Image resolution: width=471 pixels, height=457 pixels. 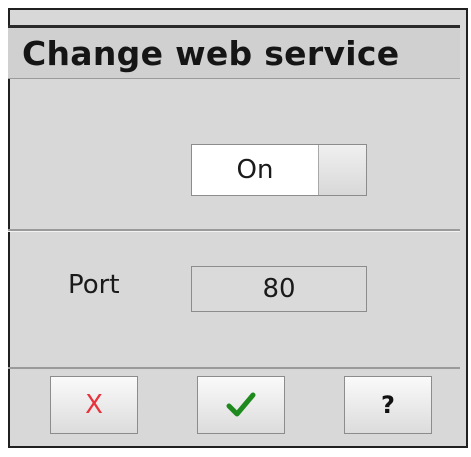 I want to click on toggle-state-label: On, so click(x=255, y=170).